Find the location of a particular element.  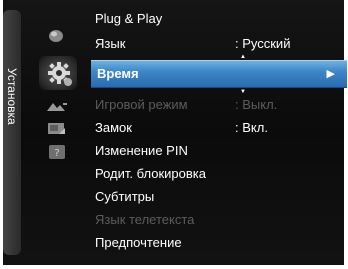

menu-item-plug-and-play: Plug & Play is located at coordinates (220, 18).